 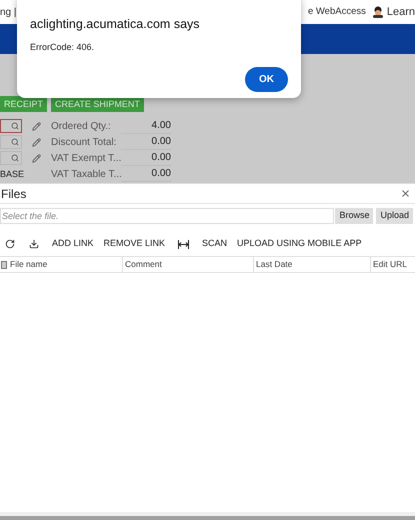 What do you see at coordinates (8, 13) in the screenshot?
I see `tab-title: ng |` at bounding box center [8, 13].